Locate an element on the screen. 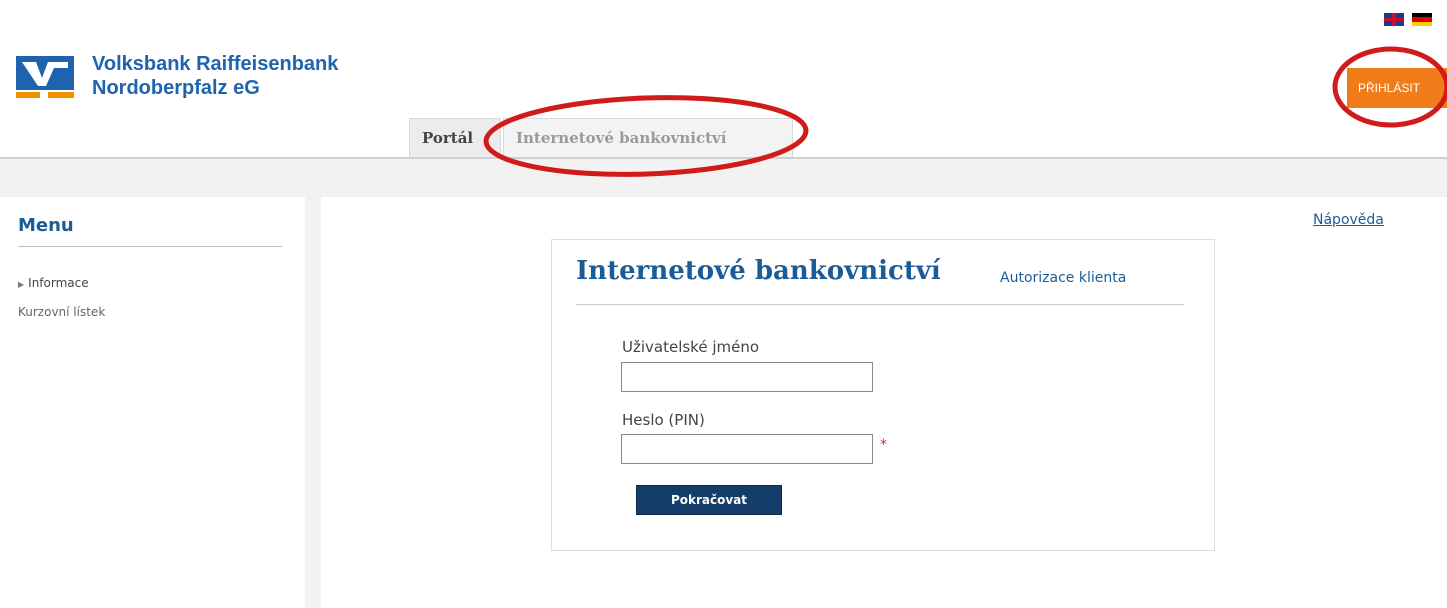  login-title-divider is located at coordinates (880, 304).